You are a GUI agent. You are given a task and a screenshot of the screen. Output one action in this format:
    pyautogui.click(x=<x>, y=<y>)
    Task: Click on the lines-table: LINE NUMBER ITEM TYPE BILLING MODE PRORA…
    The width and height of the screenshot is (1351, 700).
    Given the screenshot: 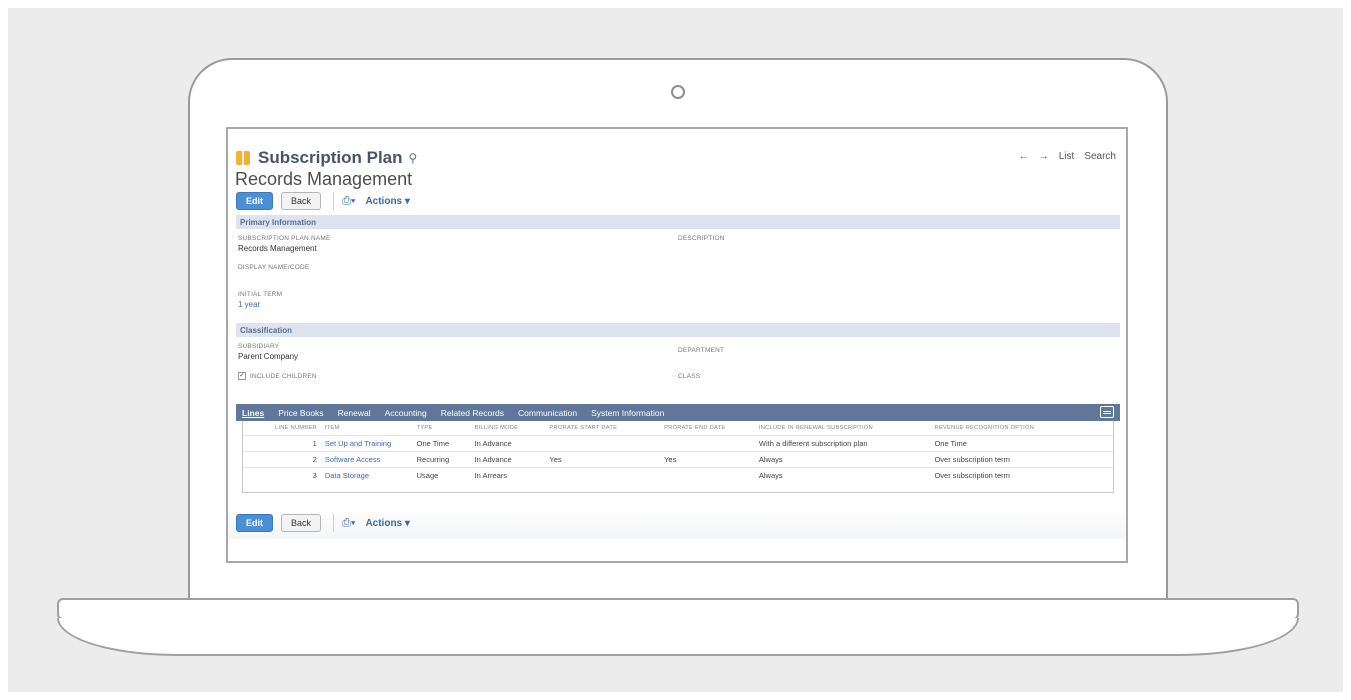 What is the action you would take?
    pyautogui.click(x=678, y=452)
    